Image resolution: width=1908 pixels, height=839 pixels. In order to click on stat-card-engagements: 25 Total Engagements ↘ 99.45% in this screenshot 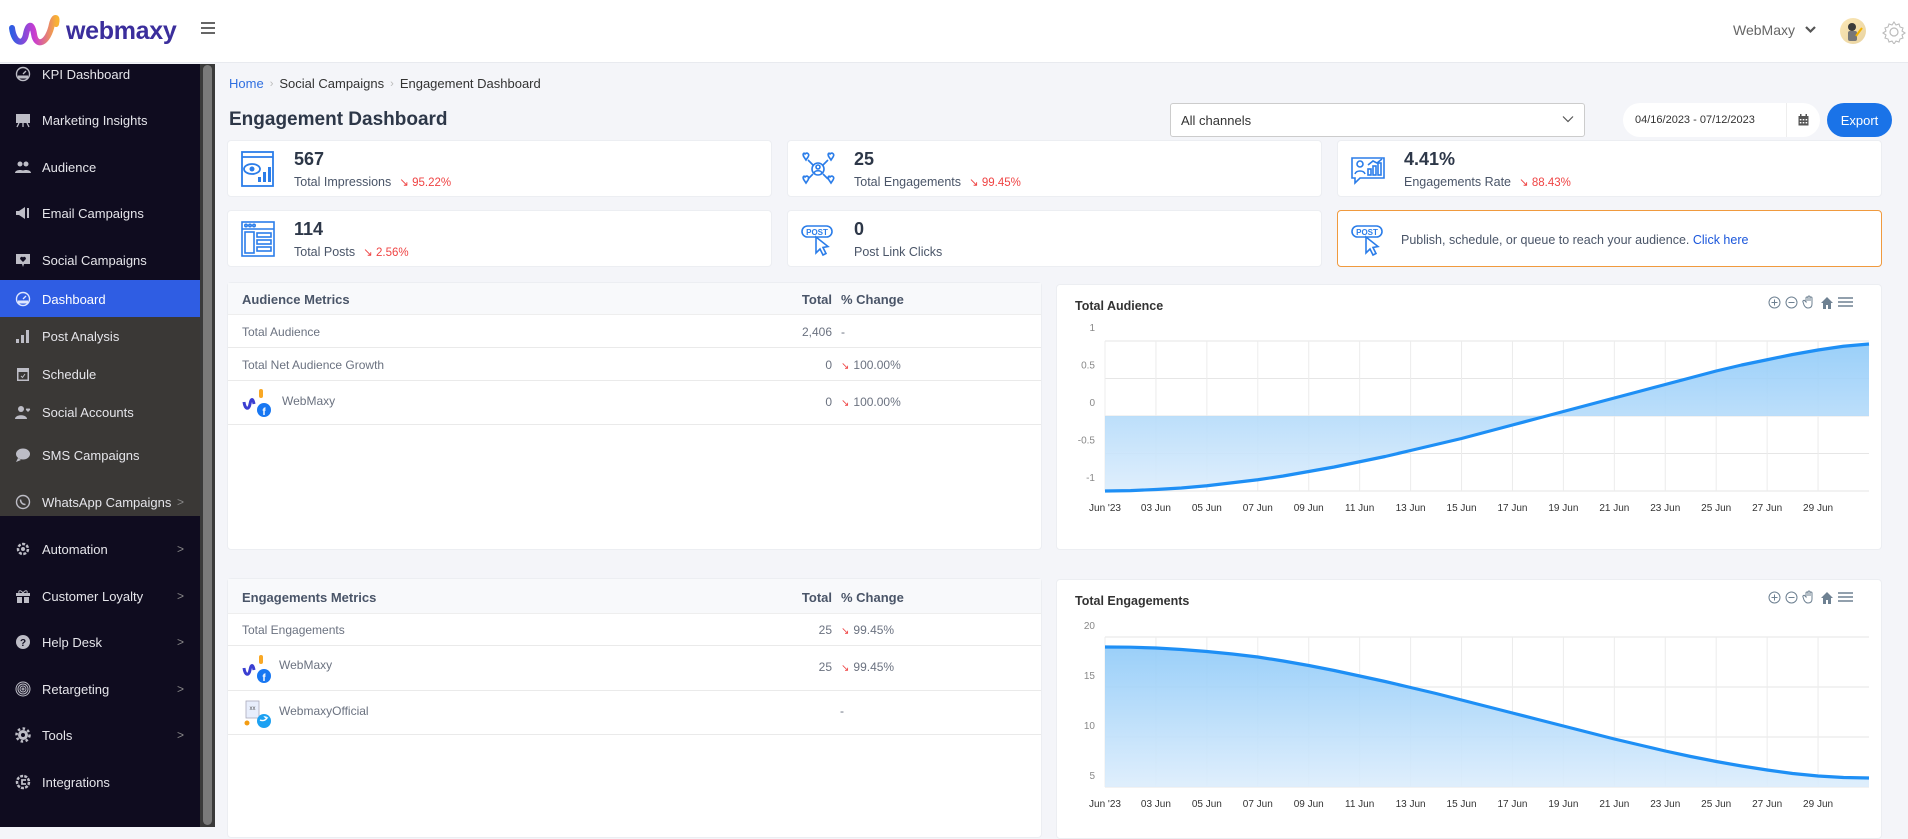, I will do `click(1054, 168)`.